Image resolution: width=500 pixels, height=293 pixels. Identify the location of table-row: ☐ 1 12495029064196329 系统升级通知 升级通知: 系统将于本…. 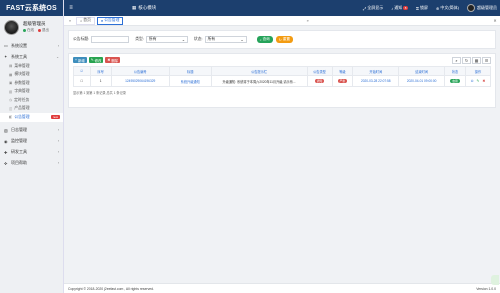
(282, 81).